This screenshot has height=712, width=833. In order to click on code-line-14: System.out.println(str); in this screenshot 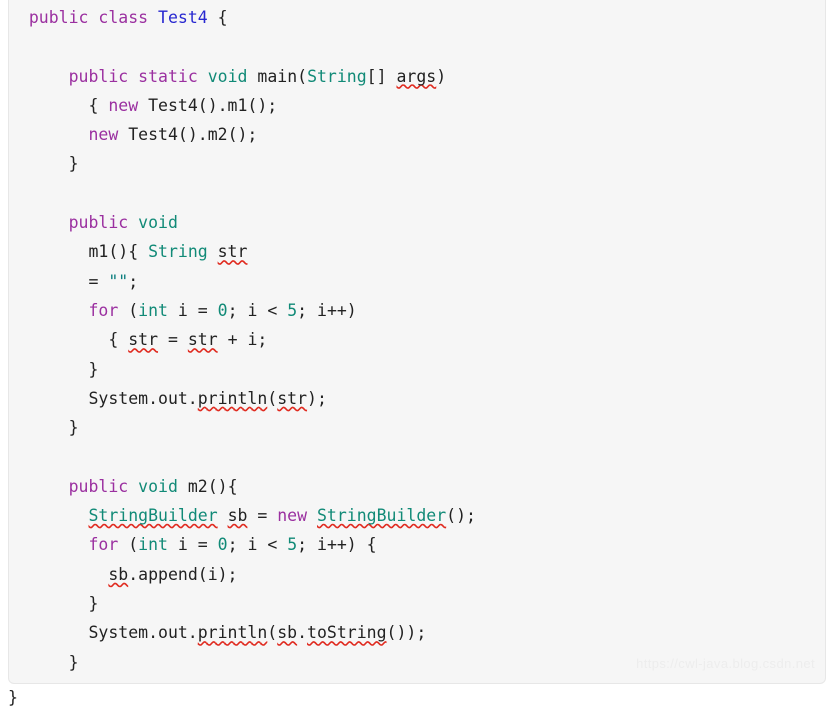, I will do `click(168, 398)`.